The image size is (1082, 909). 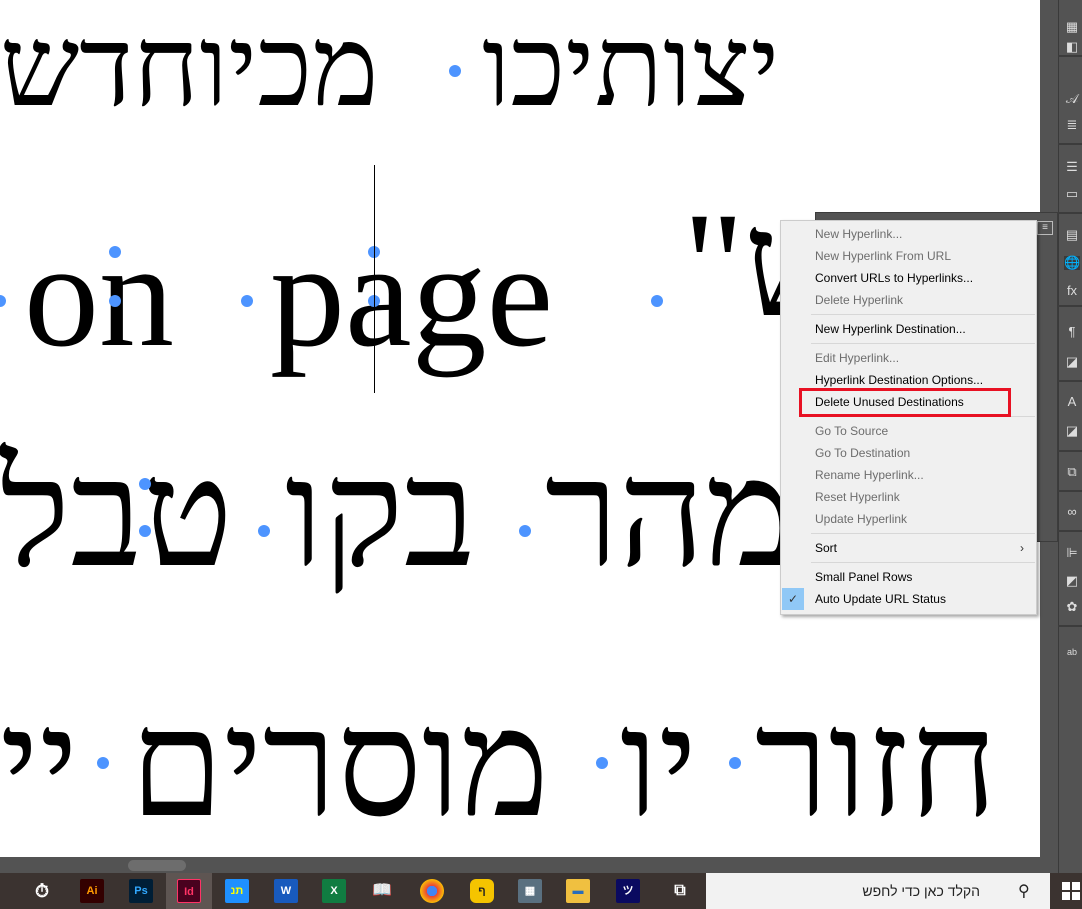 What do you see at coordinates (334, 891) in the screenshot?
I see `excel-icon: X` at bounding box center [334, 891].